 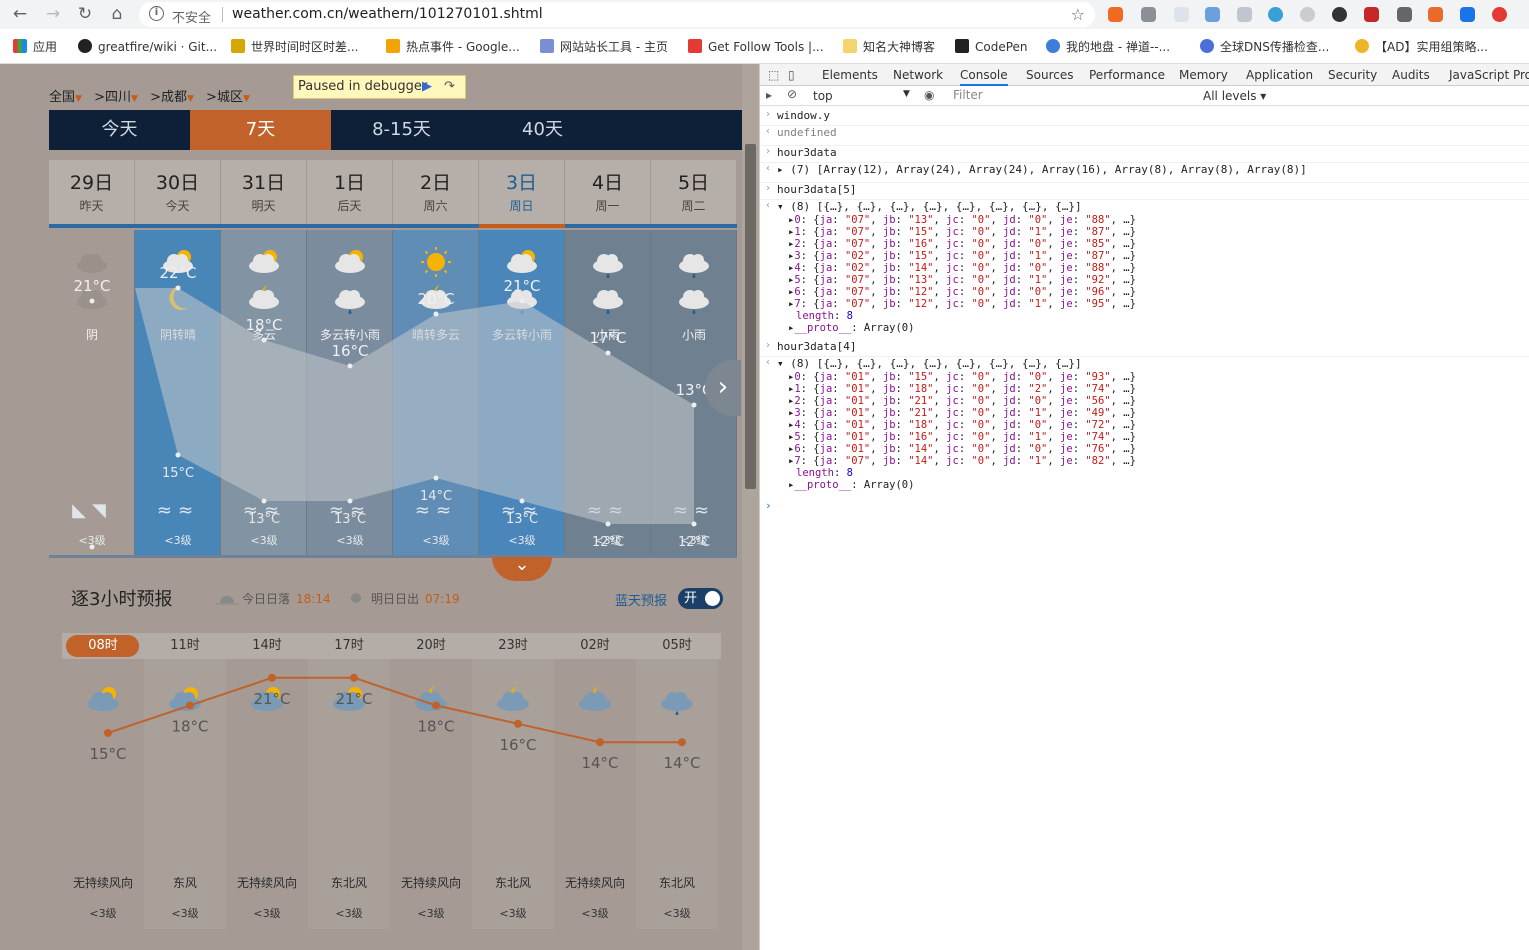 What do you see at coordinates (803, 115) in the screenshot?
I see `console-text: window.y` at bounding box center [803, 115].